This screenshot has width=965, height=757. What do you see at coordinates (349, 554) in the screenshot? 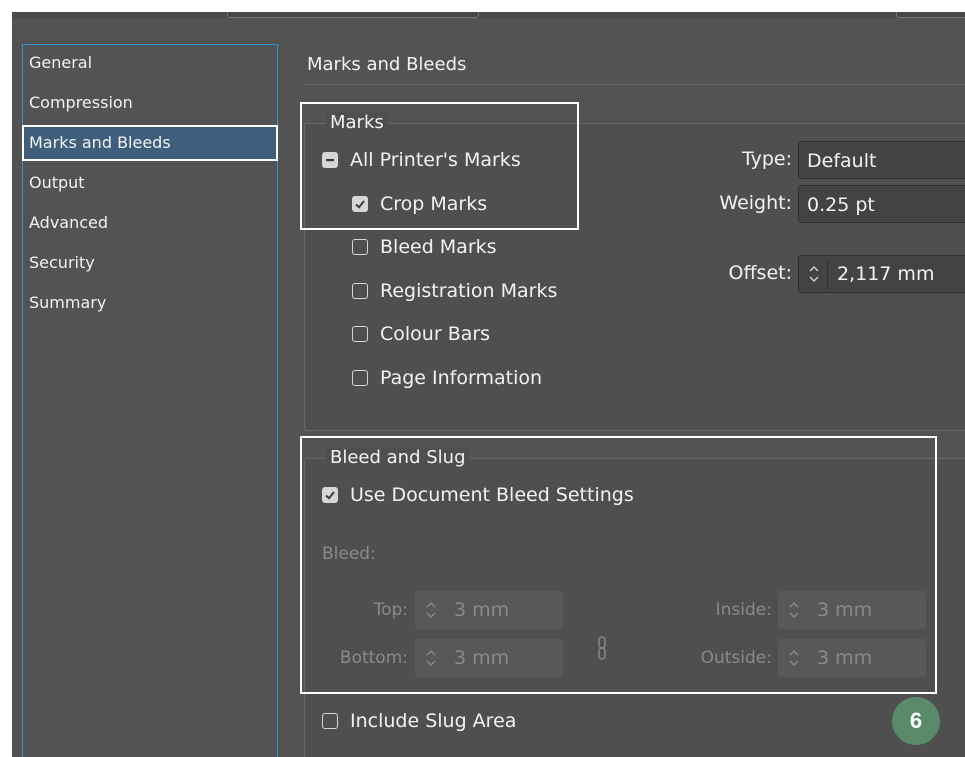
I see `bleed-label: Bleed:` at bounding box center [349, 554].